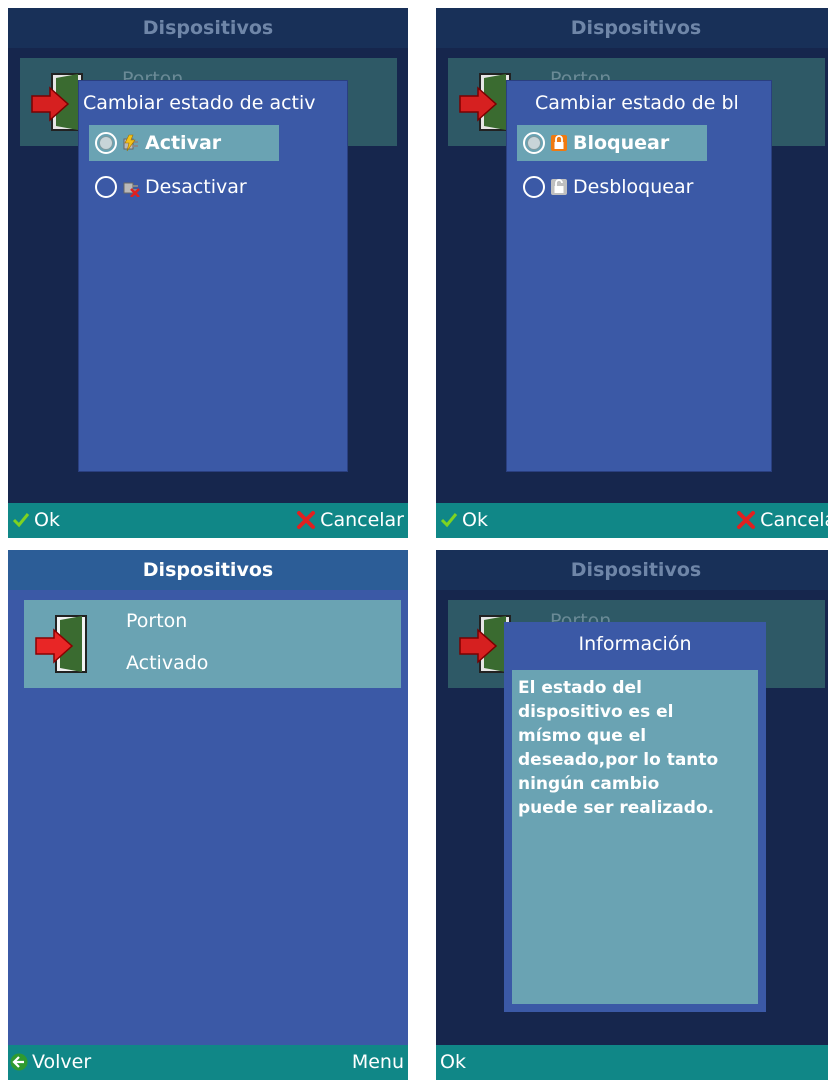  What do you see at coordinates (378, 1062) in the screenshot?
I see `menu-button: Menu` at bounding box center [378, 1062].